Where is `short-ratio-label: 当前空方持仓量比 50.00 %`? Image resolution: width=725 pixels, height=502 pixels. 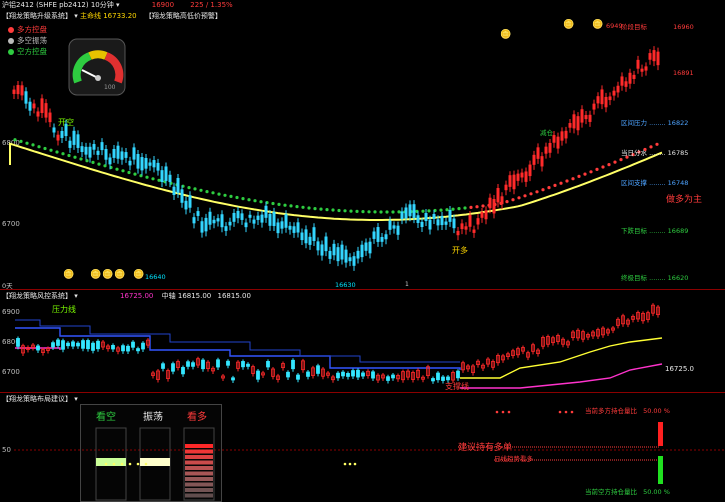
short-ratio-label: 当前空方持仓量比 50.00 % is located at coordinates (627, 492).